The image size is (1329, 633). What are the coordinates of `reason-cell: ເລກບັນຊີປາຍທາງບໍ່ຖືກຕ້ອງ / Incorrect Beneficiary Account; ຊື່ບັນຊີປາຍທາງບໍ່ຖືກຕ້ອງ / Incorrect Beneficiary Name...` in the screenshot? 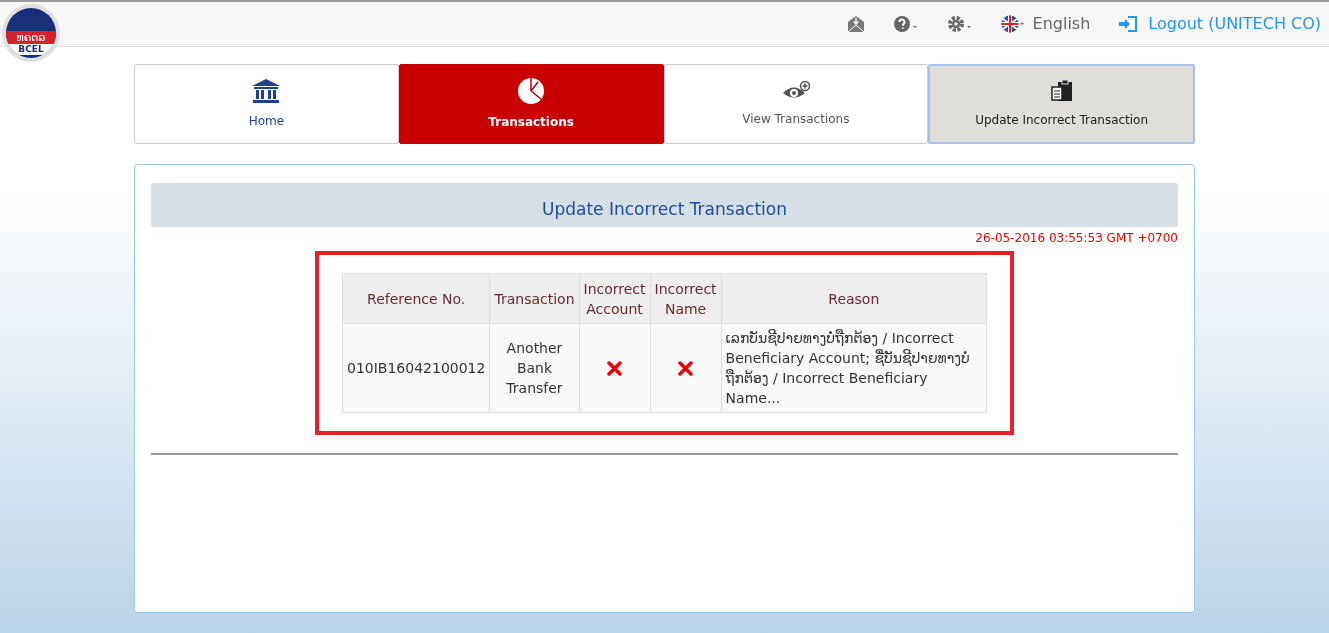 It's located at (854, 368).